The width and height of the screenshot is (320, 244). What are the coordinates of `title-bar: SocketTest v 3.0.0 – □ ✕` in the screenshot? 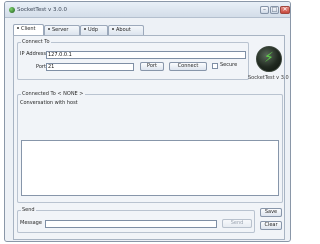 It's located at (147, 10).